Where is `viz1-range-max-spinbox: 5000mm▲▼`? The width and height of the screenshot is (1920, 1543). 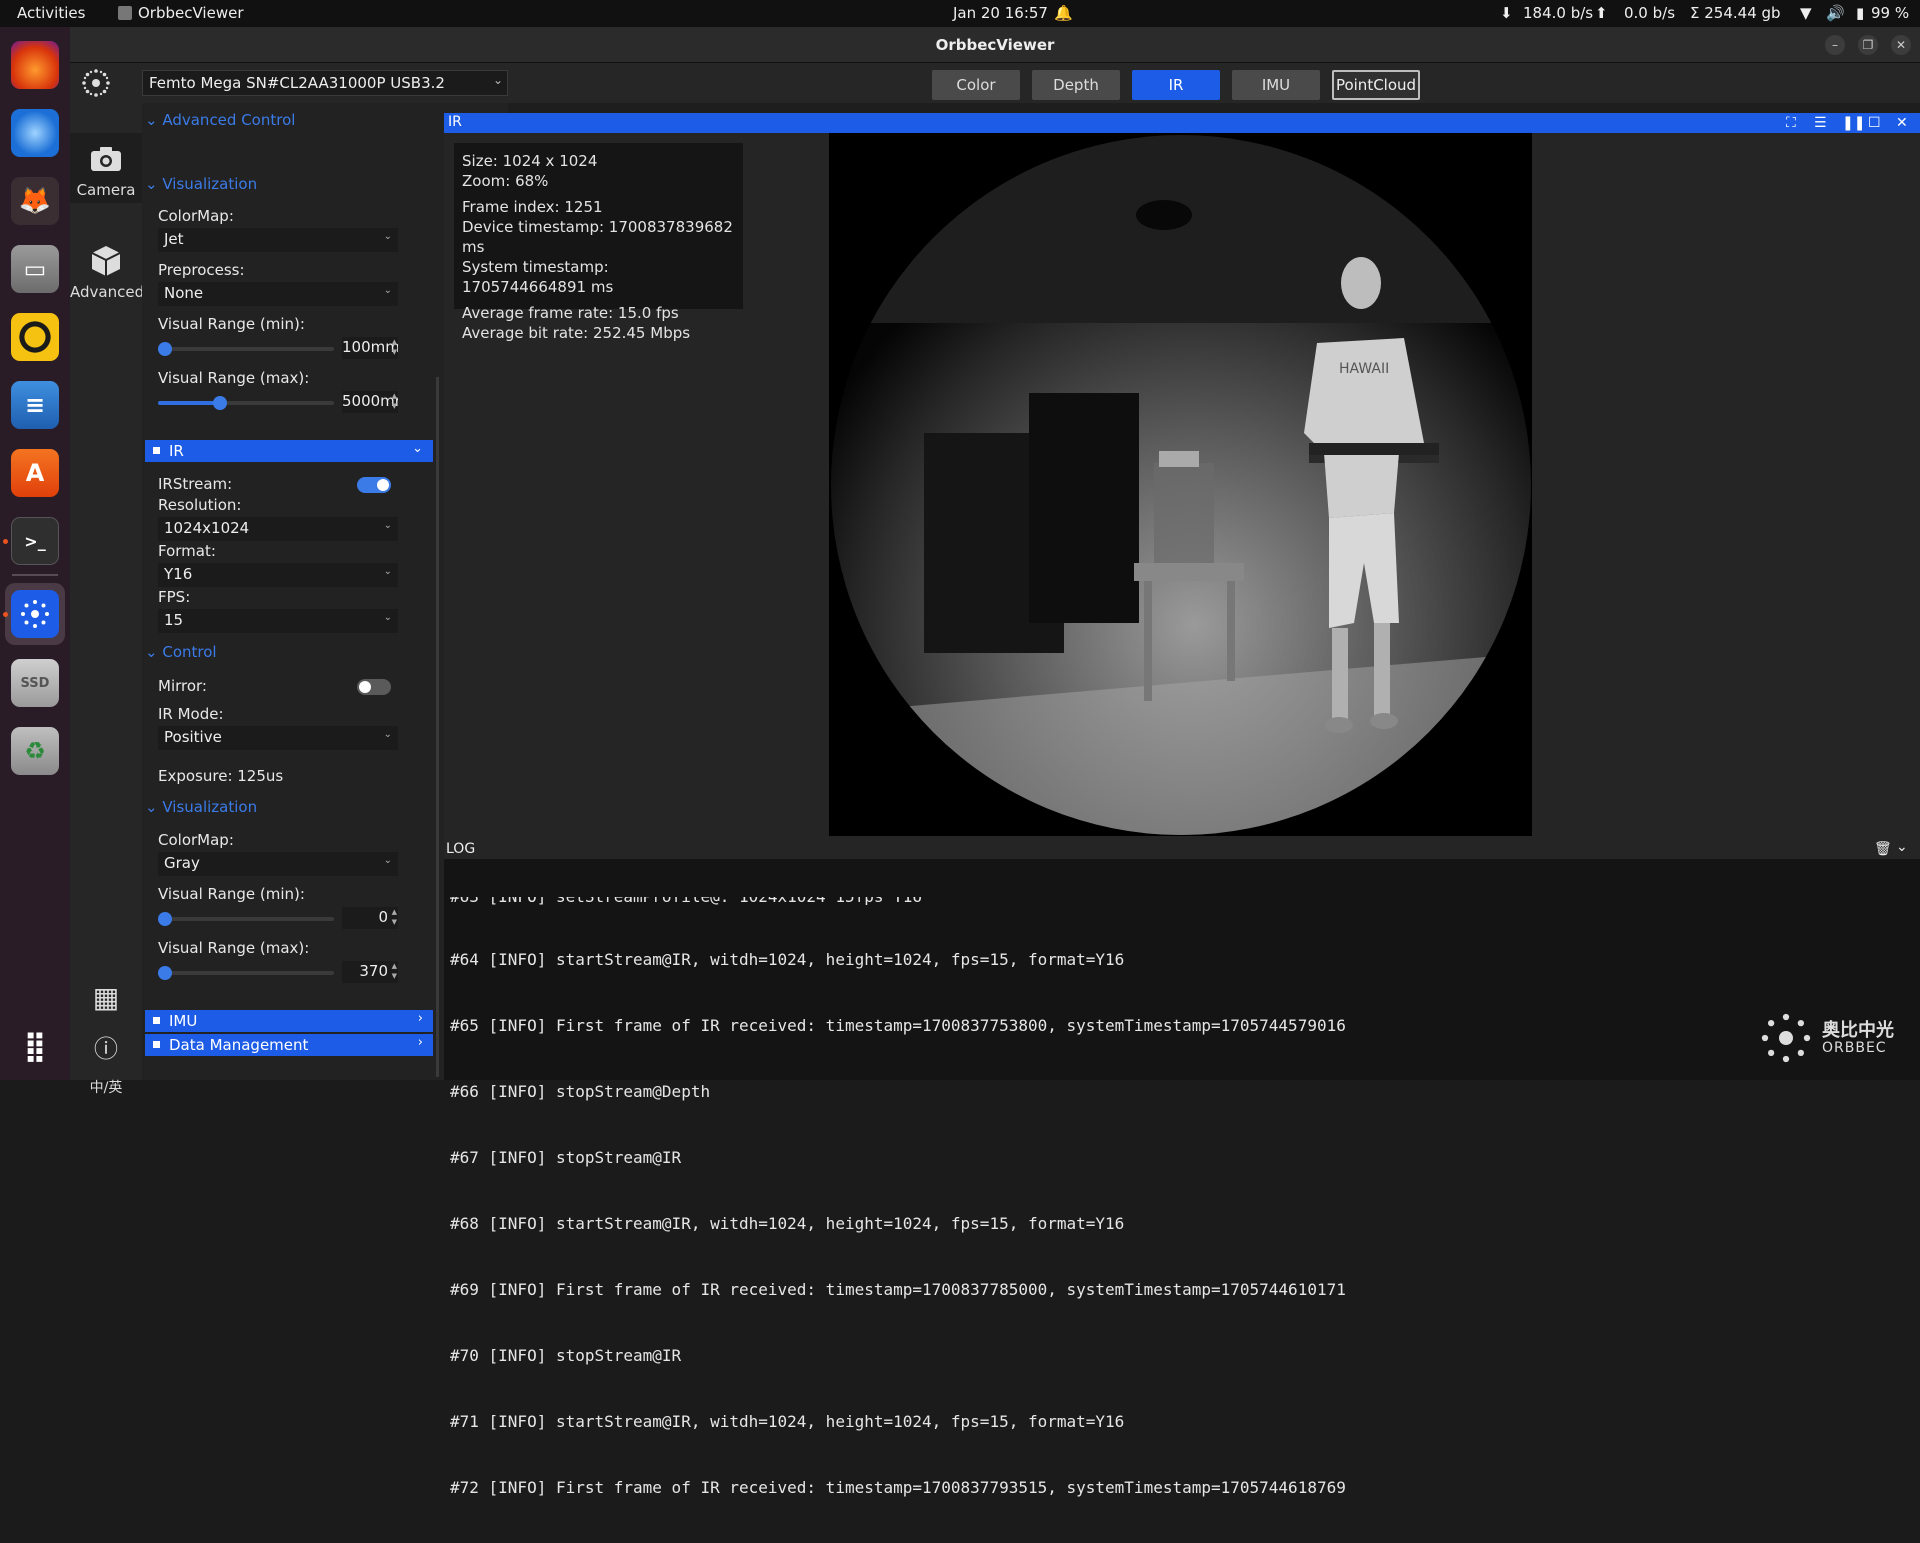 viz1-range-max-spinbox: 5000mm▲▼ is located at coordinates (370, 402).